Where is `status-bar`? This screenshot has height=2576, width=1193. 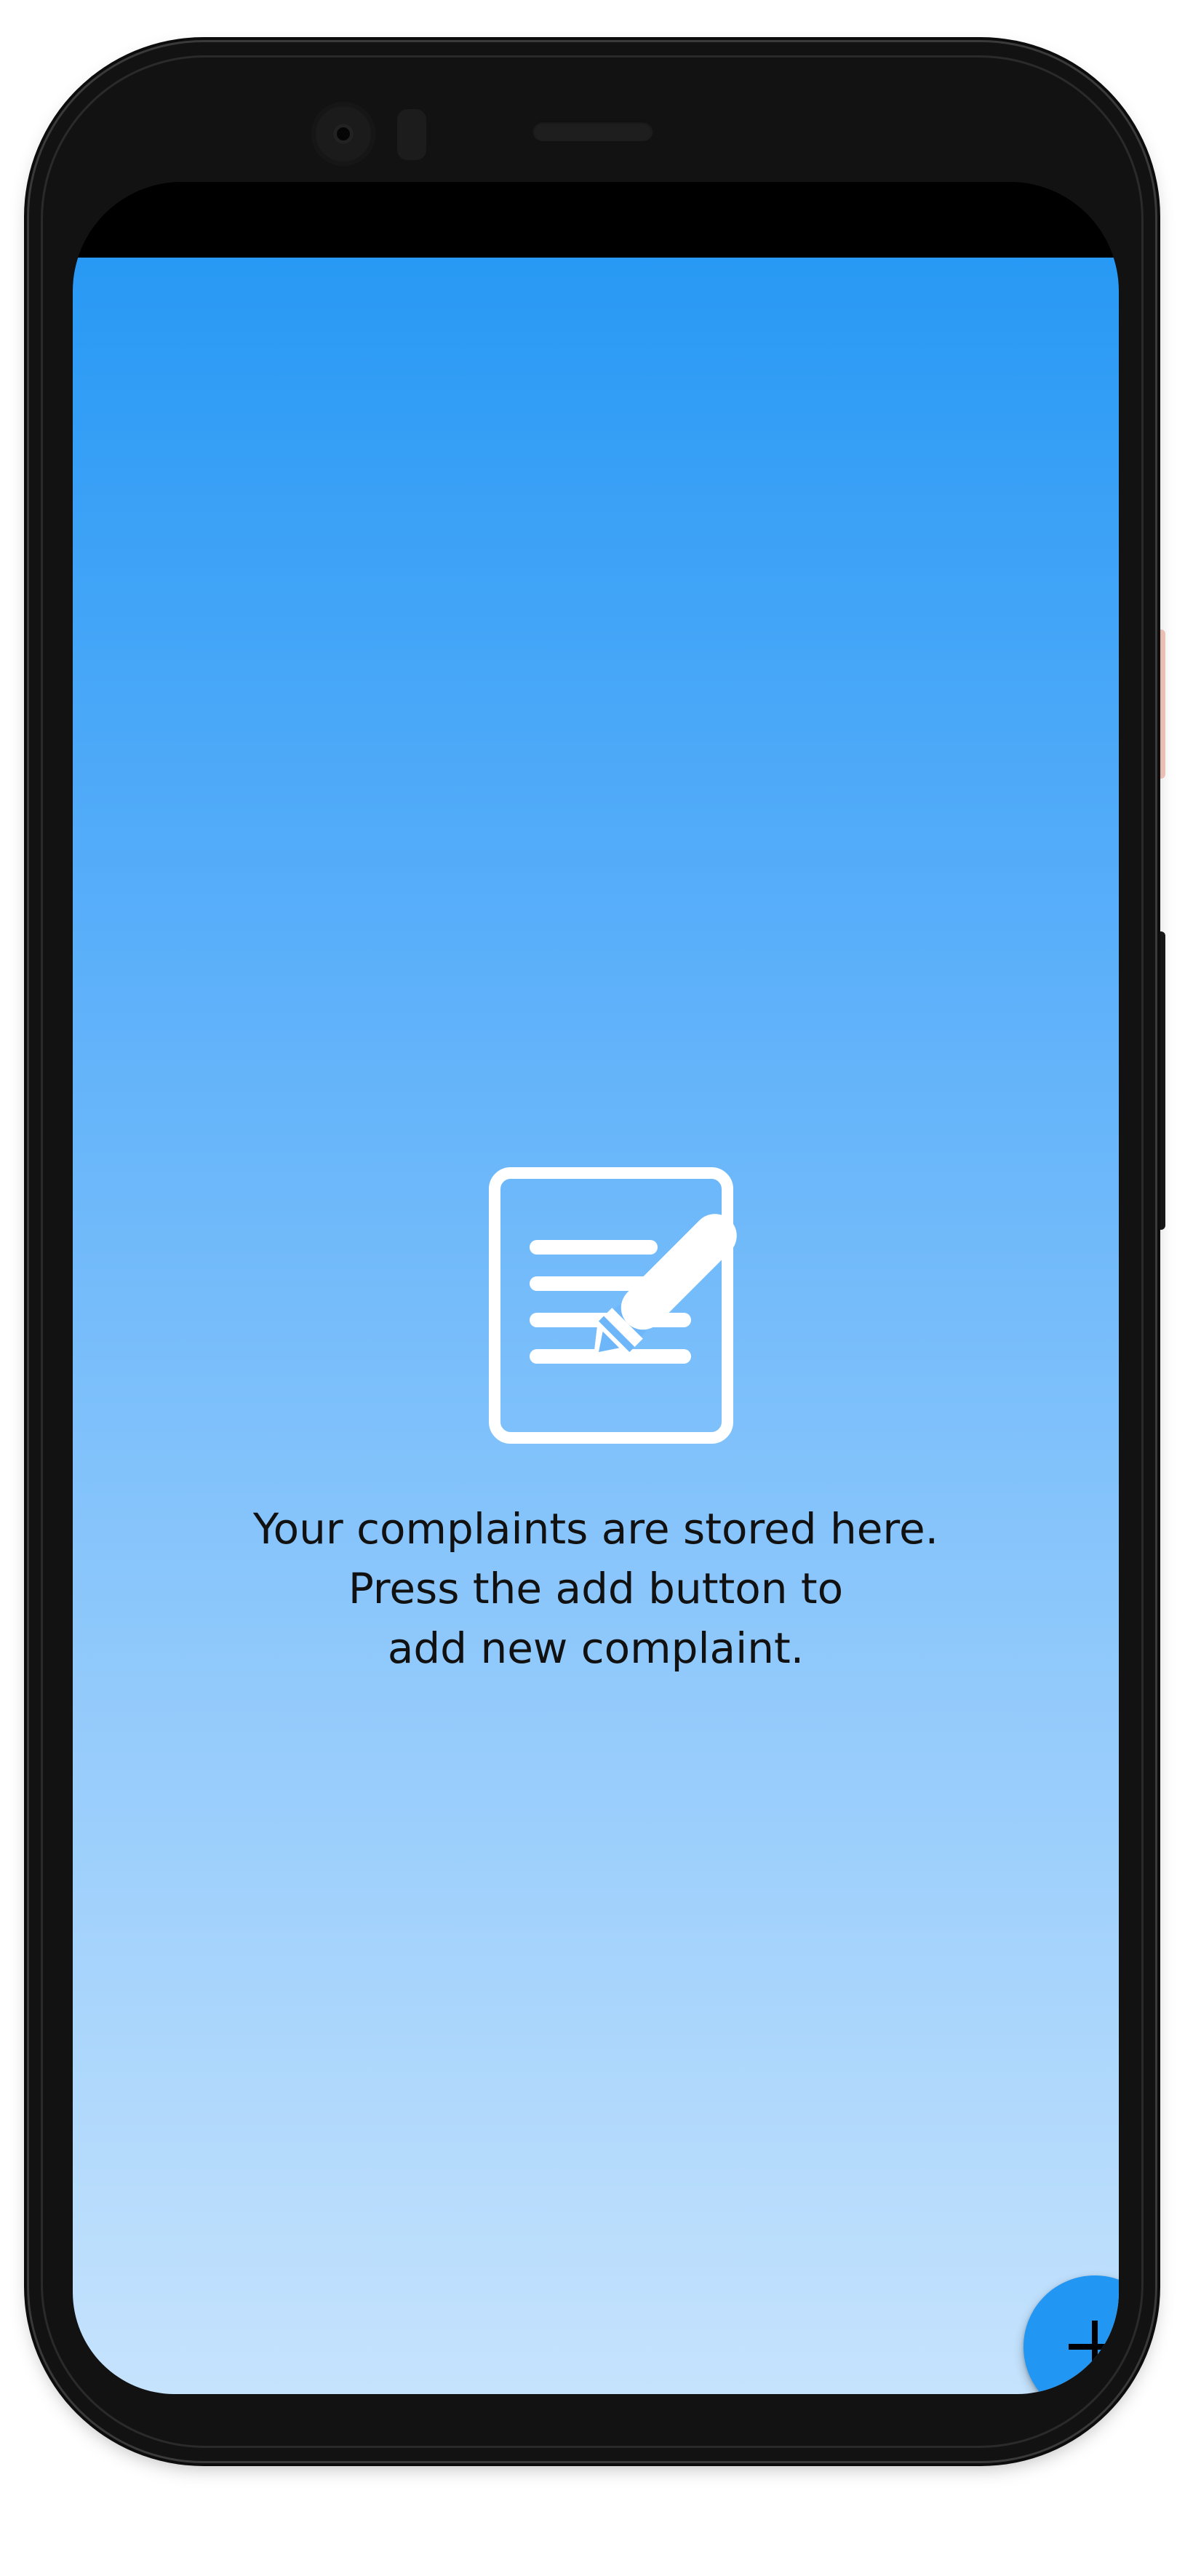
status-bar is located at coordinates (596, 220).